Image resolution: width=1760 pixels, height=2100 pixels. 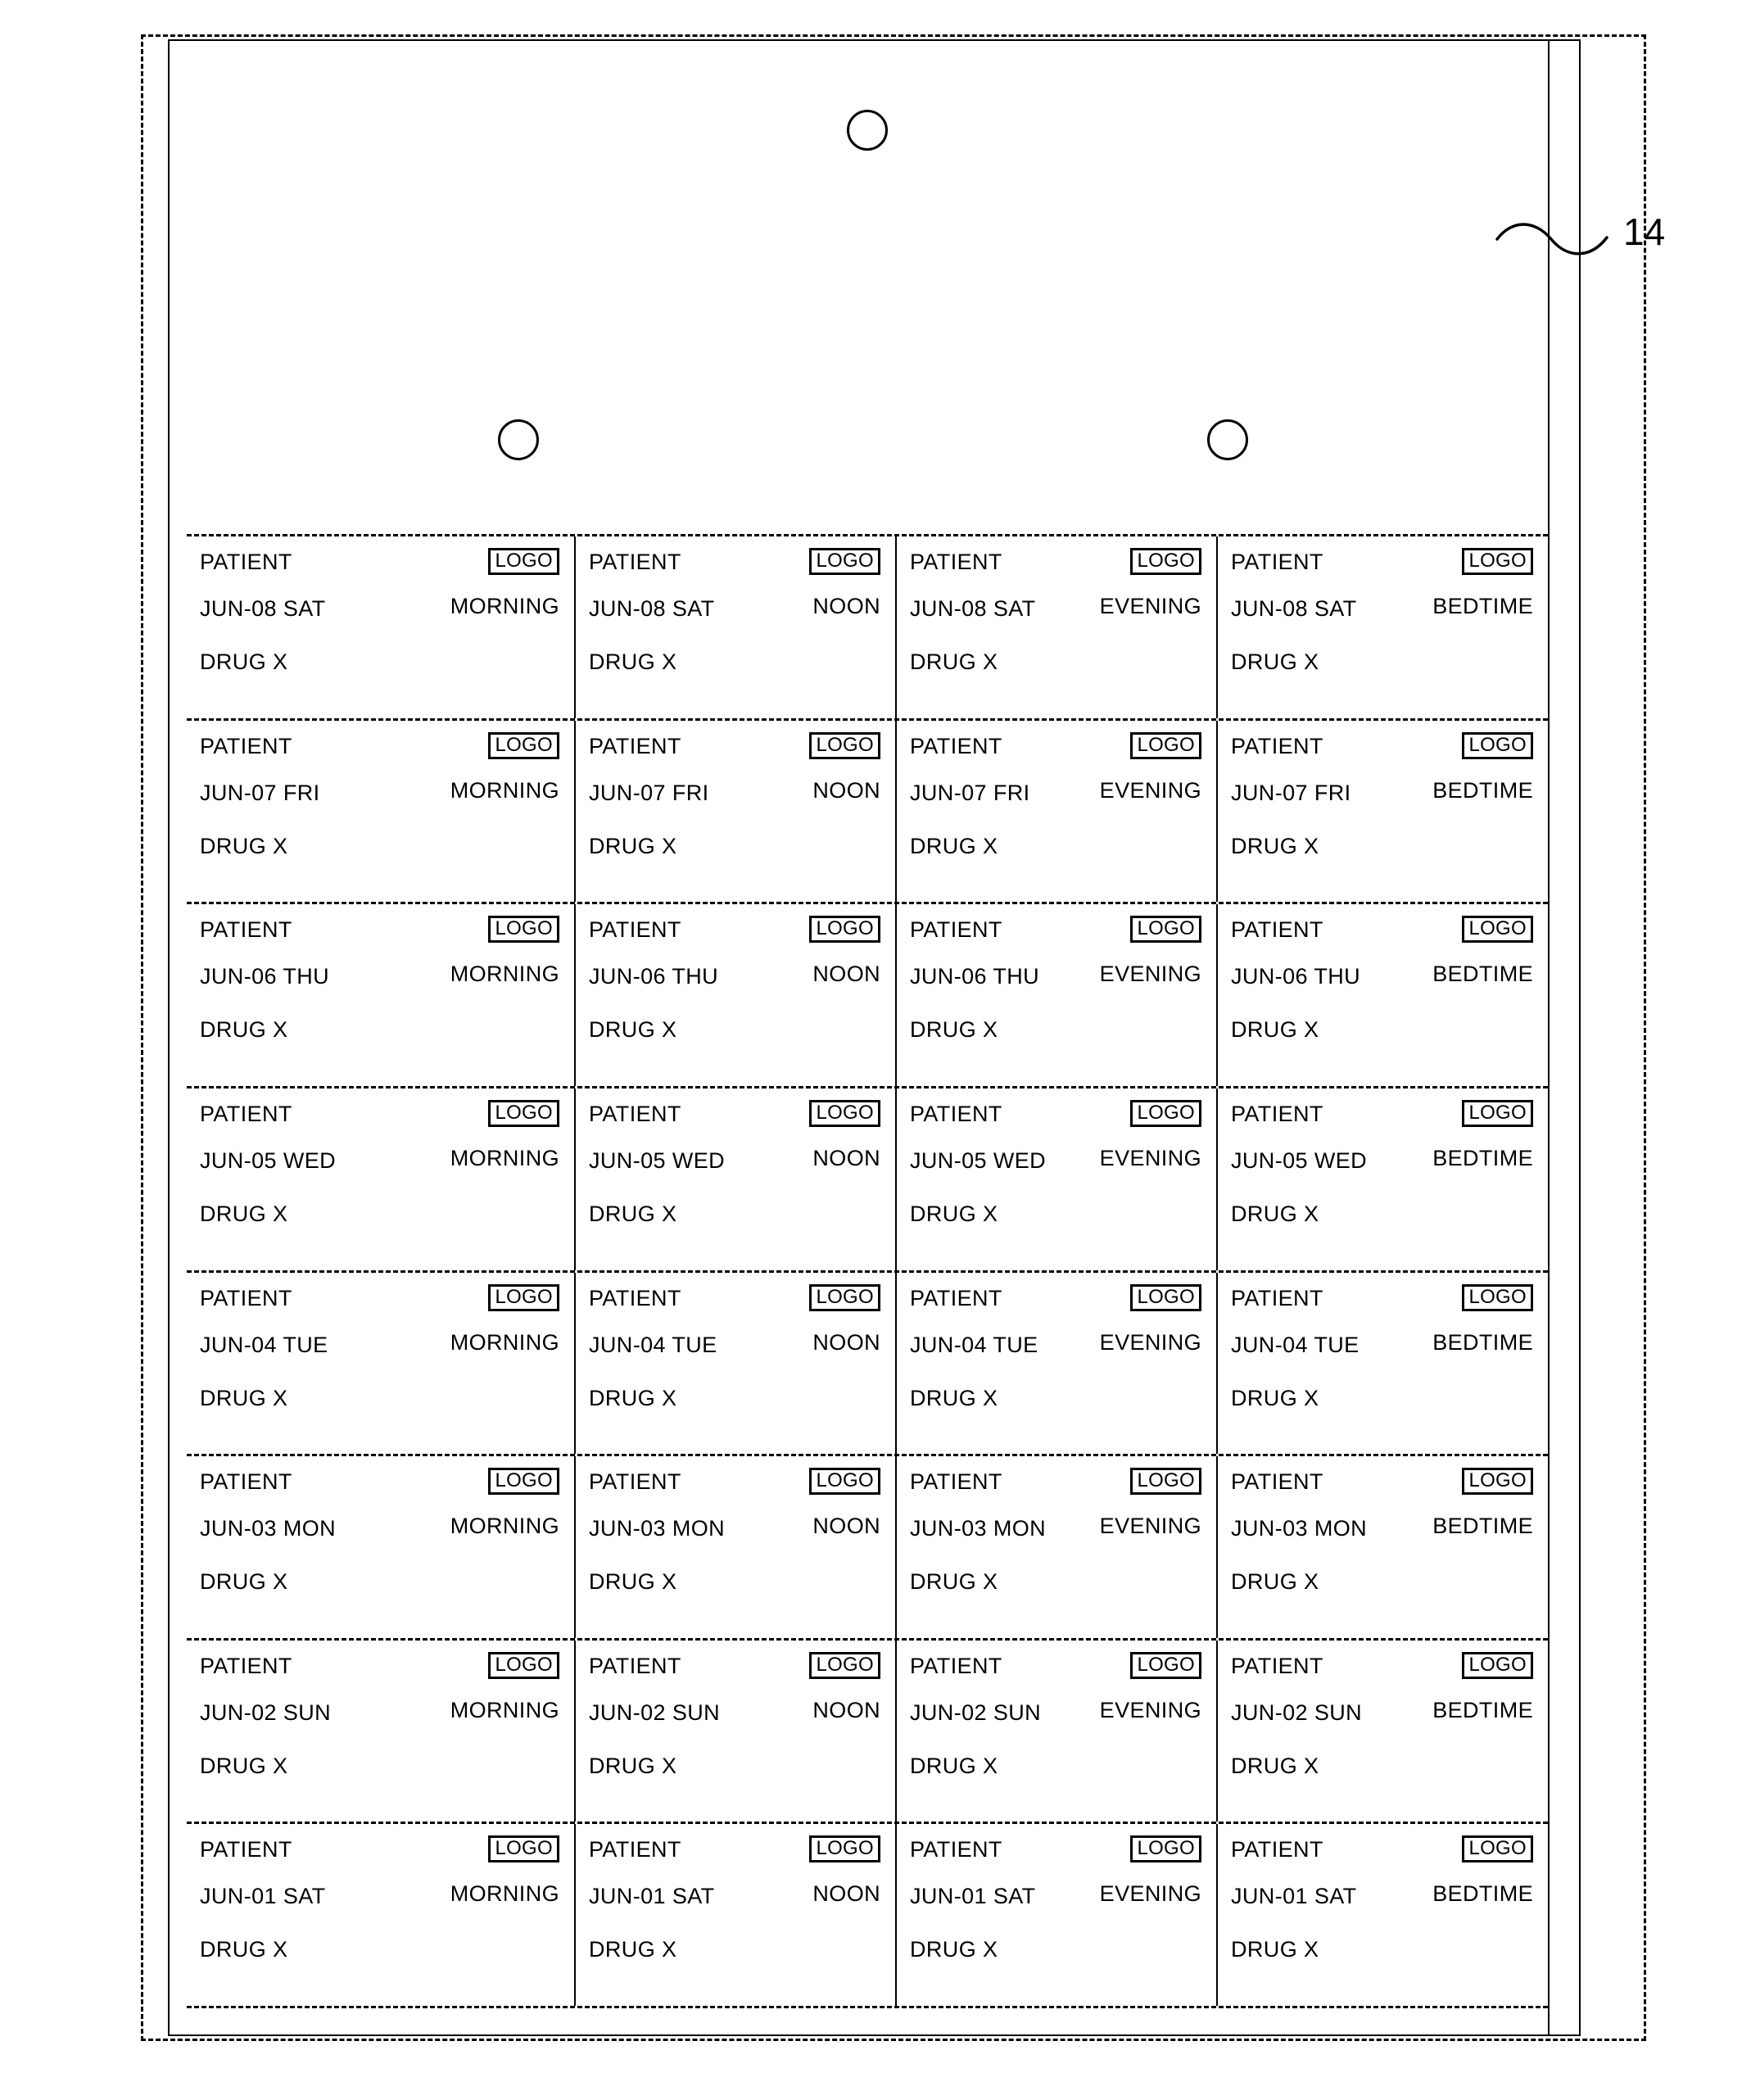 I want to click on medication-label-cell: PATIENT JUN-06 THU DRUG X LOGO BEDTIME, so click(x=1383, y=995).